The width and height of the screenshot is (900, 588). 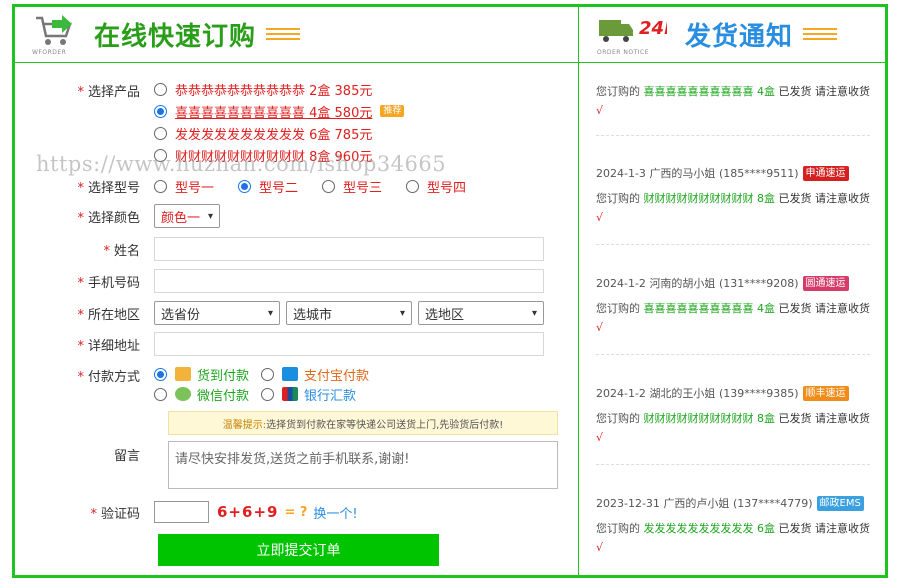 What do you see at coordinates (825, 173) in the screenshot?
I see `carrier-badge: 申通速运` at bounding box center [825, 173].